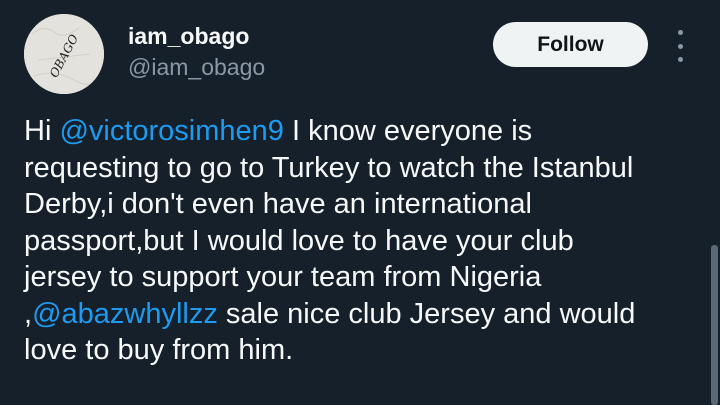 The height and width of the screenshot is (405, 720). What do you see at coordinates (570, 44) in the screenshot?
I see `follow-button: Follow` at bounding box center [570, 44].